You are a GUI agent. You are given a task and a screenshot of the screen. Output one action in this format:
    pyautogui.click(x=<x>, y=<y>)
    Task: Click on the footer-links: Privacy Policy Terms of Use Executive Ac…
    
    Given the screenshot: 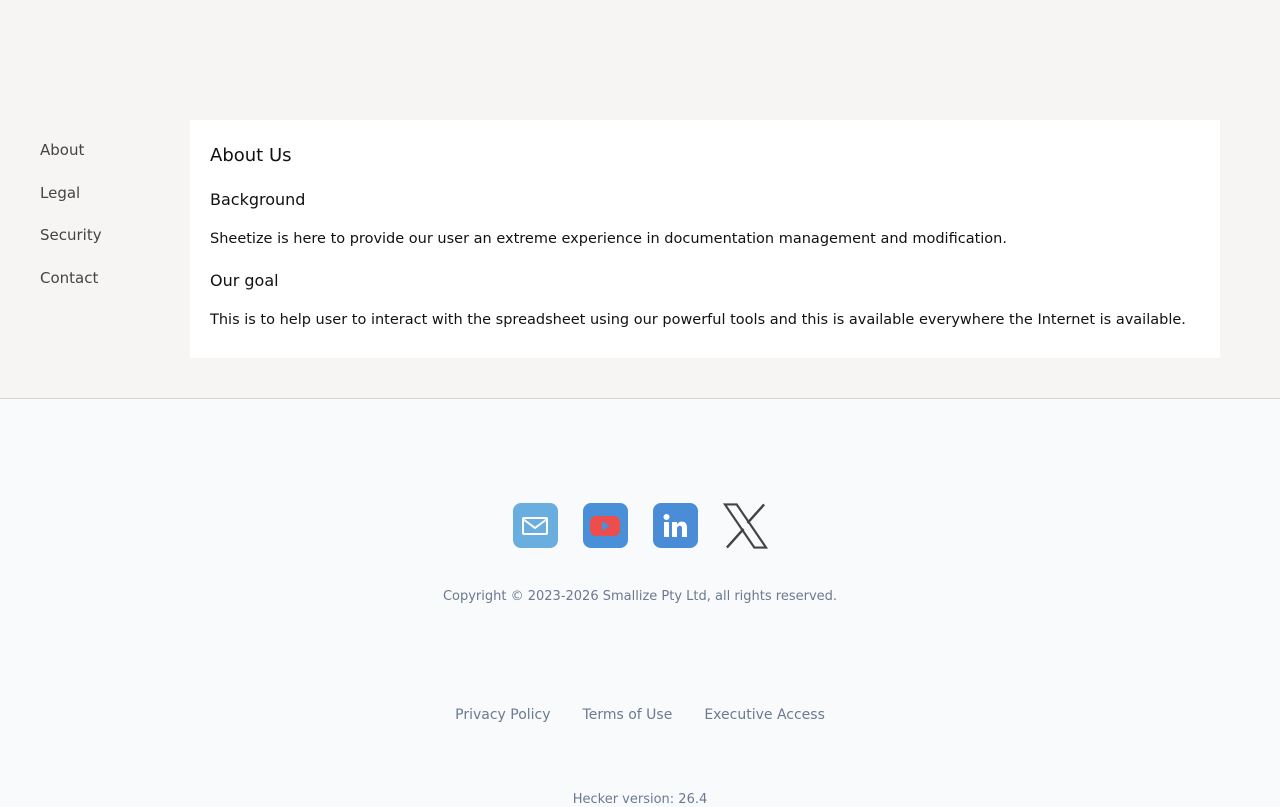 What is the action you would take?
    pyautogui.click(x=640, y=715)
    